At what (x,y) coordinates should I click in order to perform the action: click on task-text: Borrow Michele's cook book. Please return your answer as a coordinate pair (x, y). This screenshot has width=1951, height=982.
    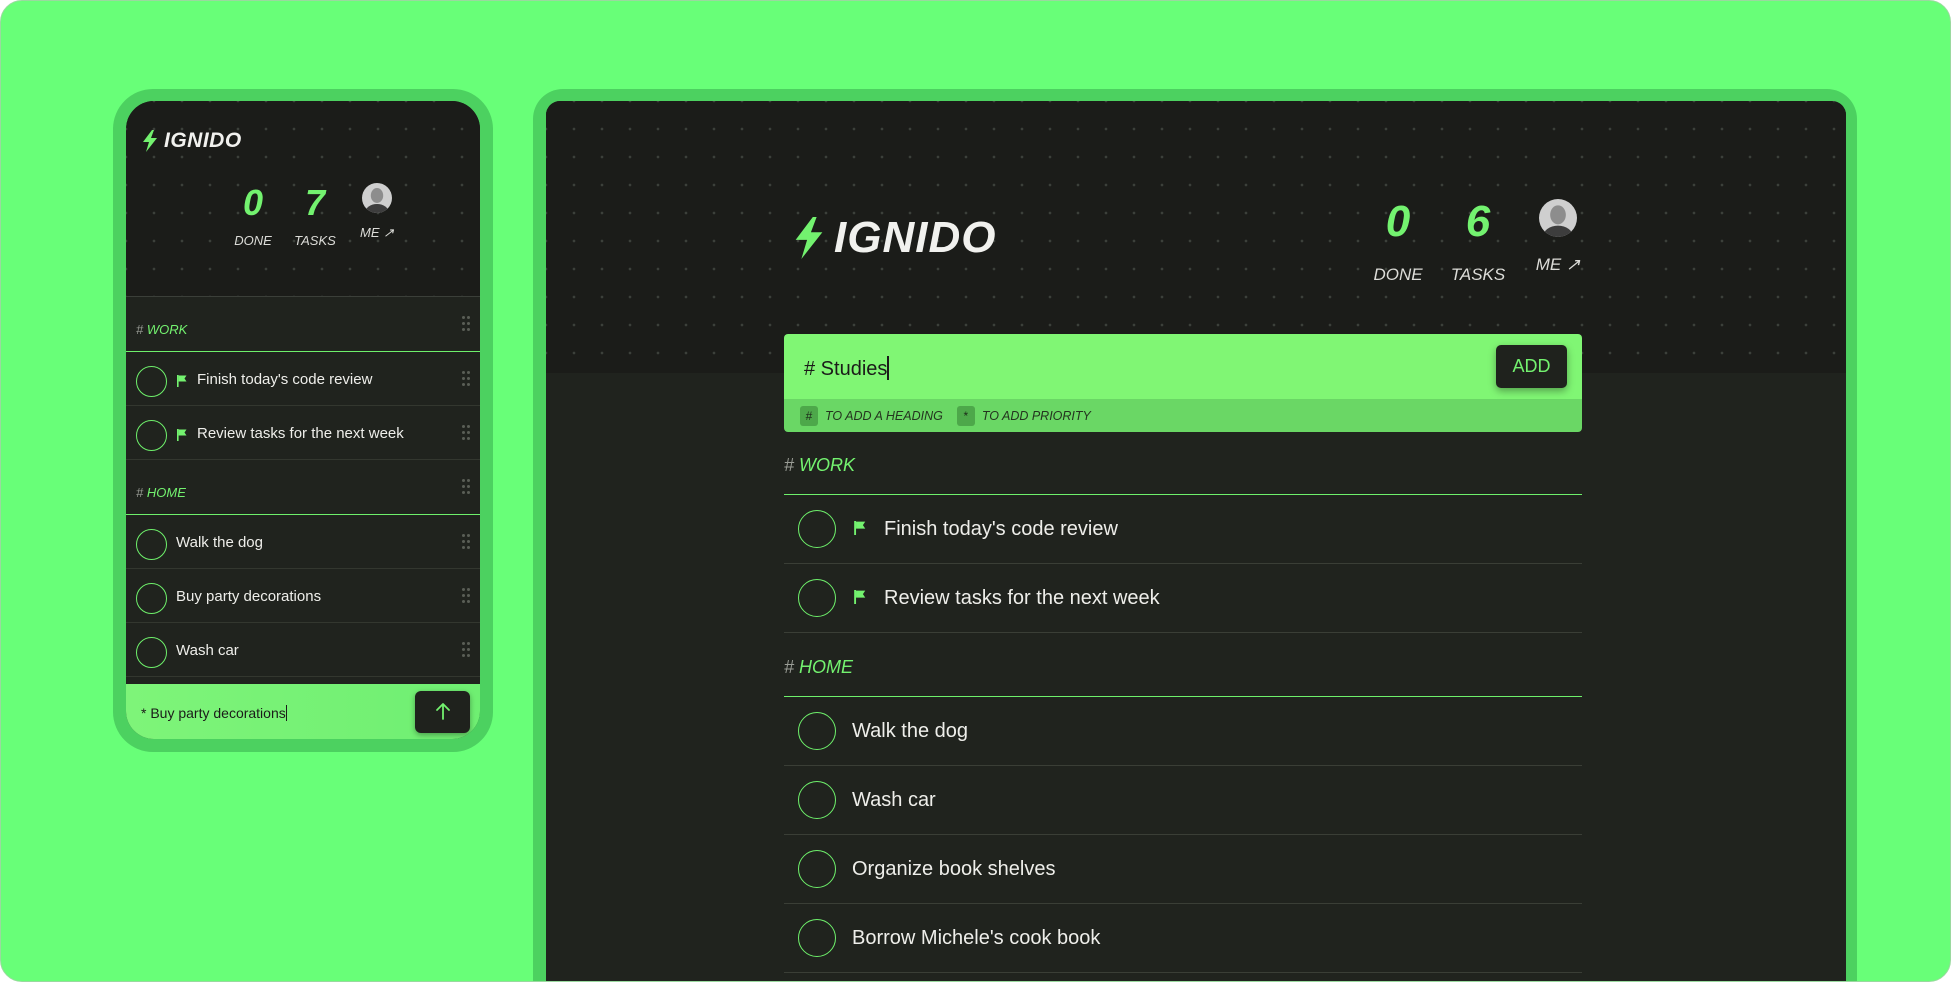
    Looking at the image, I should click on (976, 938).